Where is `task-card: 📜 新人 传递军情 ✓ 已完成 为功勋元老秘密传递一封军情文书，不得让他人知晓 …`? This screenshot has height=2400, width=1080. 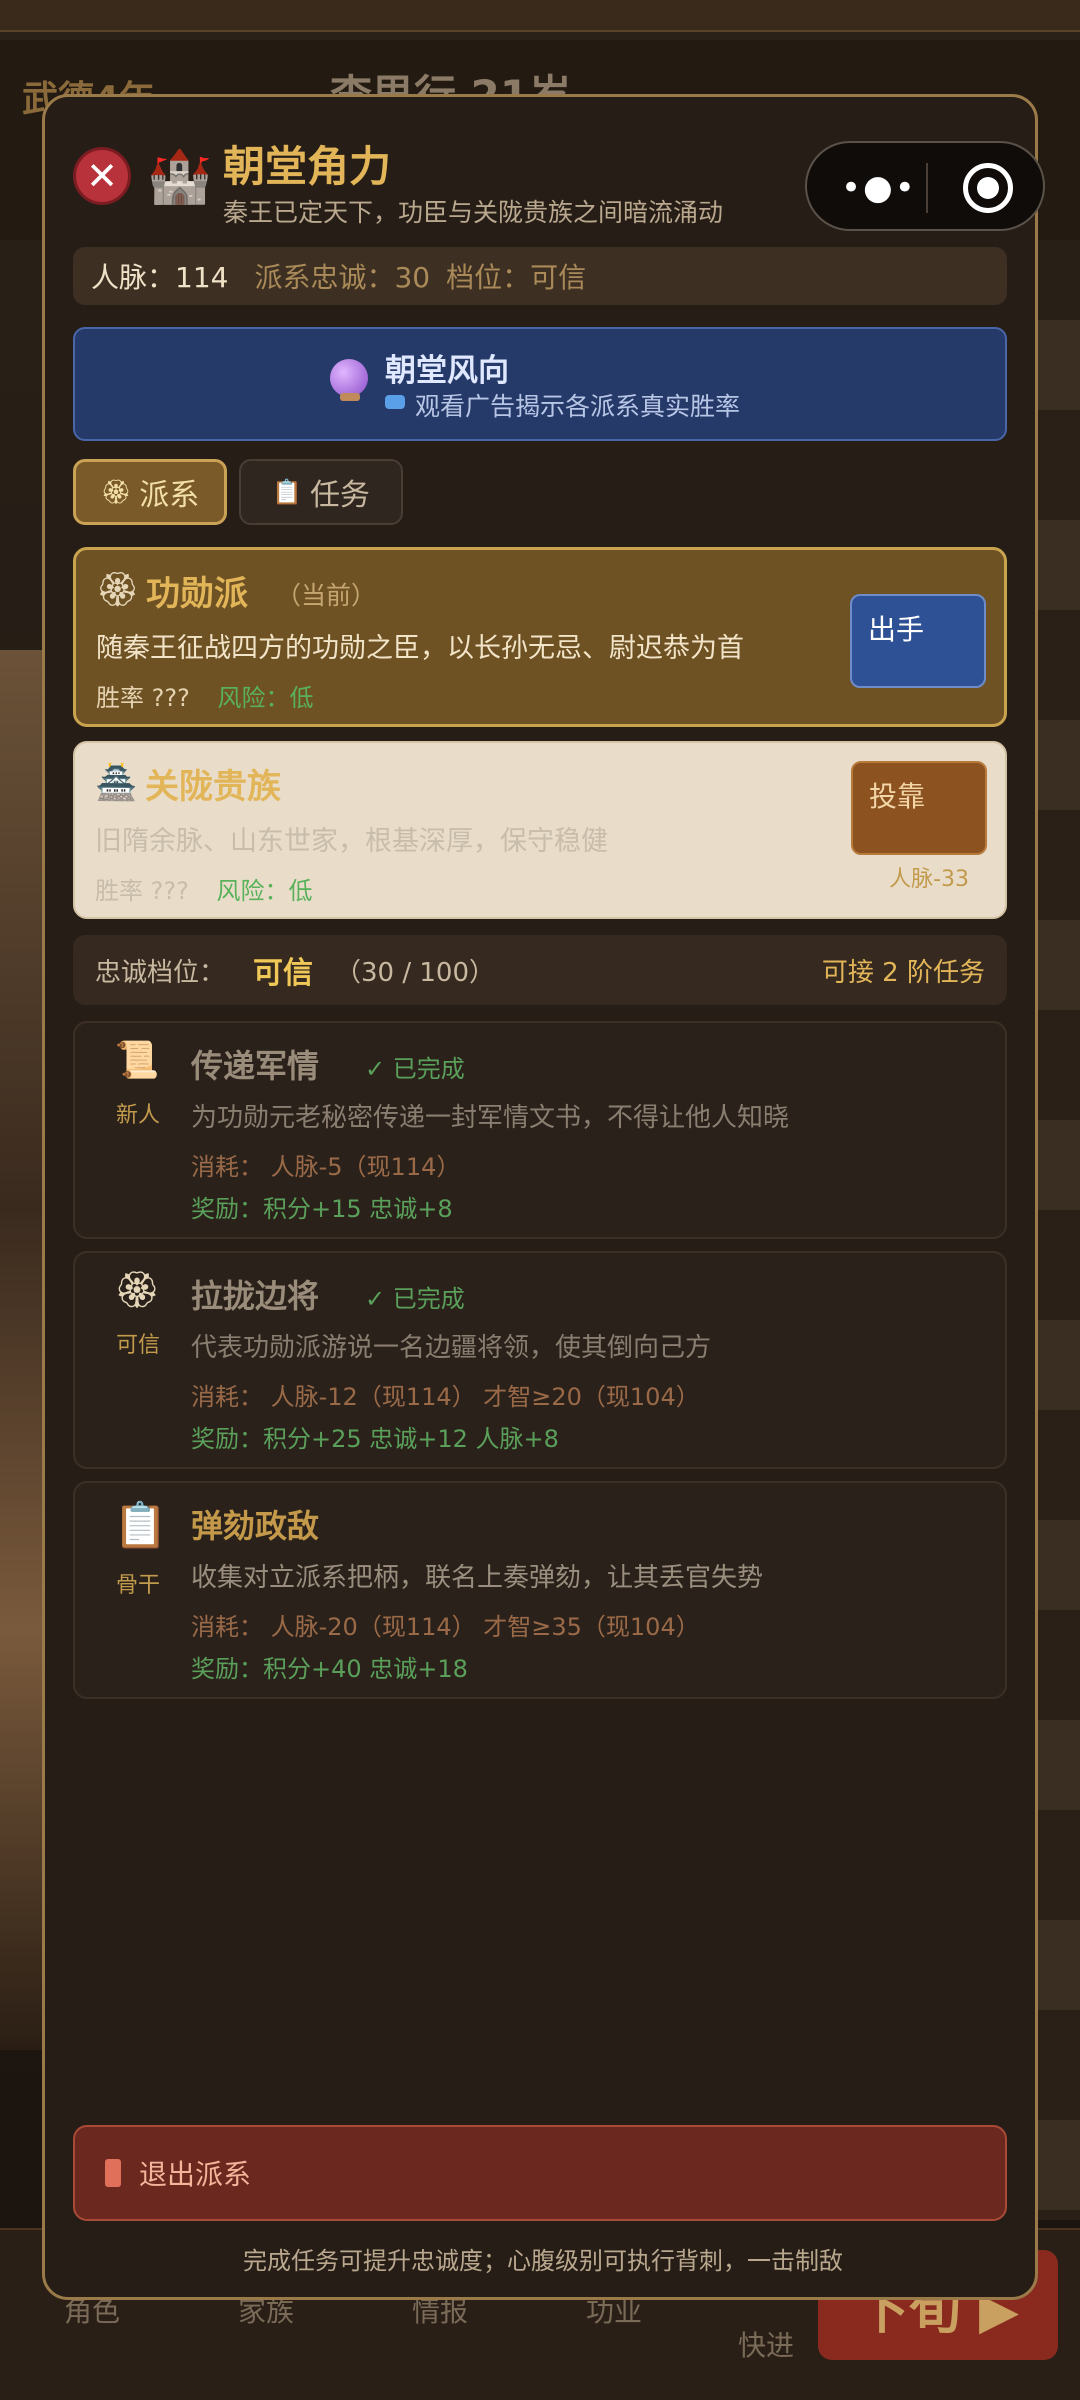 task-card: 📜 新人 传递军情 ✓ 已完成 为功勋元老秘密传递一封军情文书，不得让他人知晓 … is located at coordinates (540, 1130).